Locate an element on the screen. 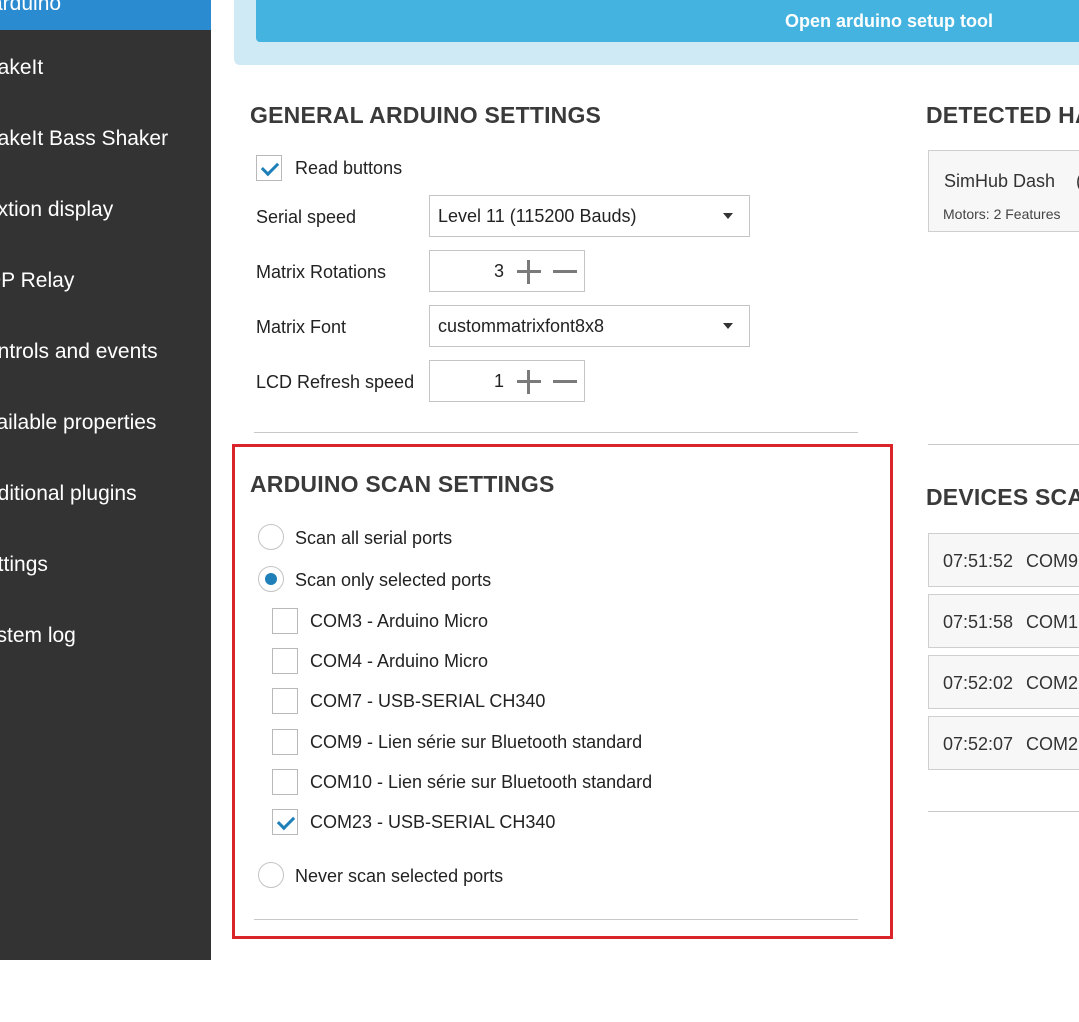 The height and width of the screenshot is (1022, 1079). port-label: COM4 - Arduino Micro is located at coordinates (399, 661).